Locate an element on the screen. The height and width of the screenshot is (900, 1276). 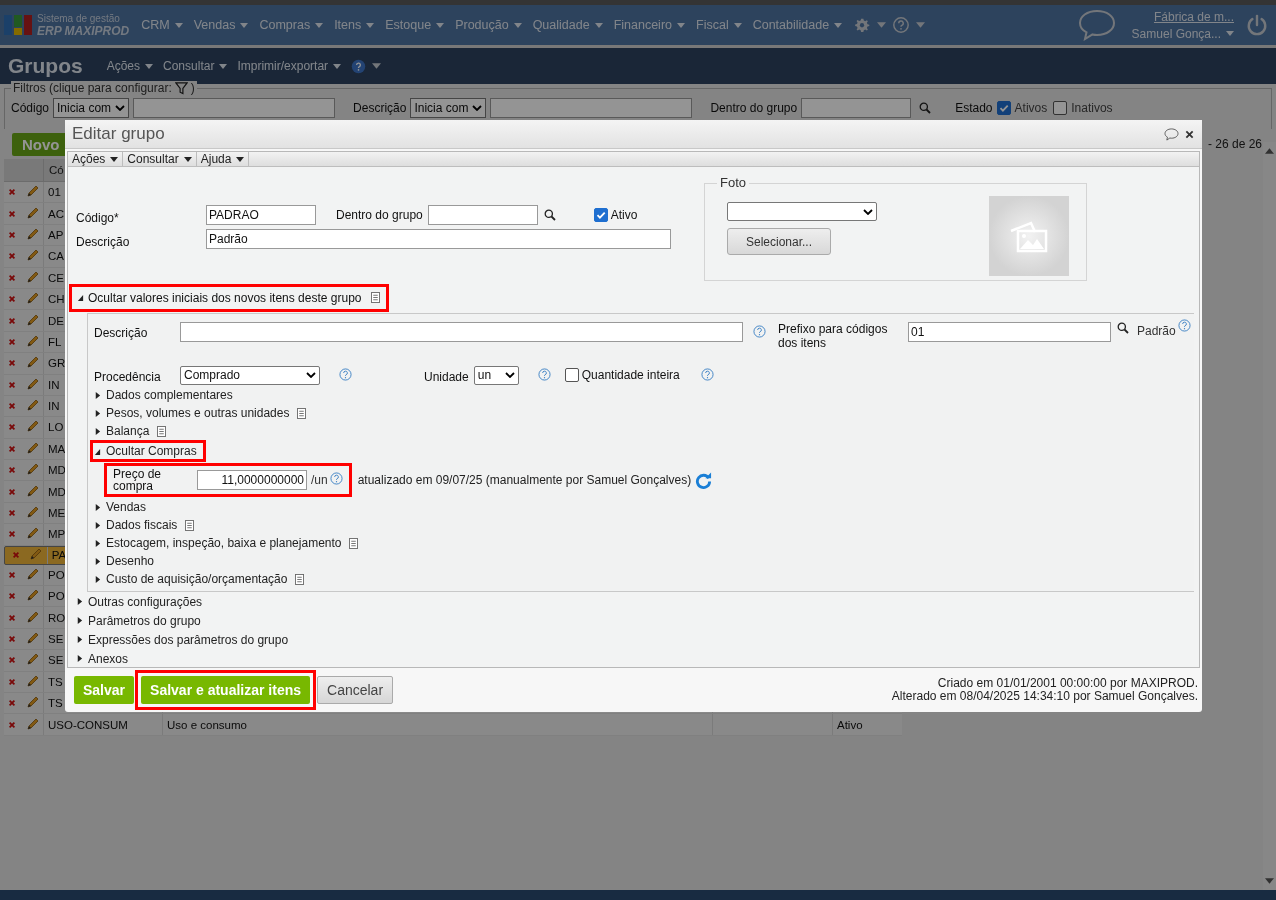
section-title: Expressões dos parâmetros do grupo is located at coordinates (188, 639).